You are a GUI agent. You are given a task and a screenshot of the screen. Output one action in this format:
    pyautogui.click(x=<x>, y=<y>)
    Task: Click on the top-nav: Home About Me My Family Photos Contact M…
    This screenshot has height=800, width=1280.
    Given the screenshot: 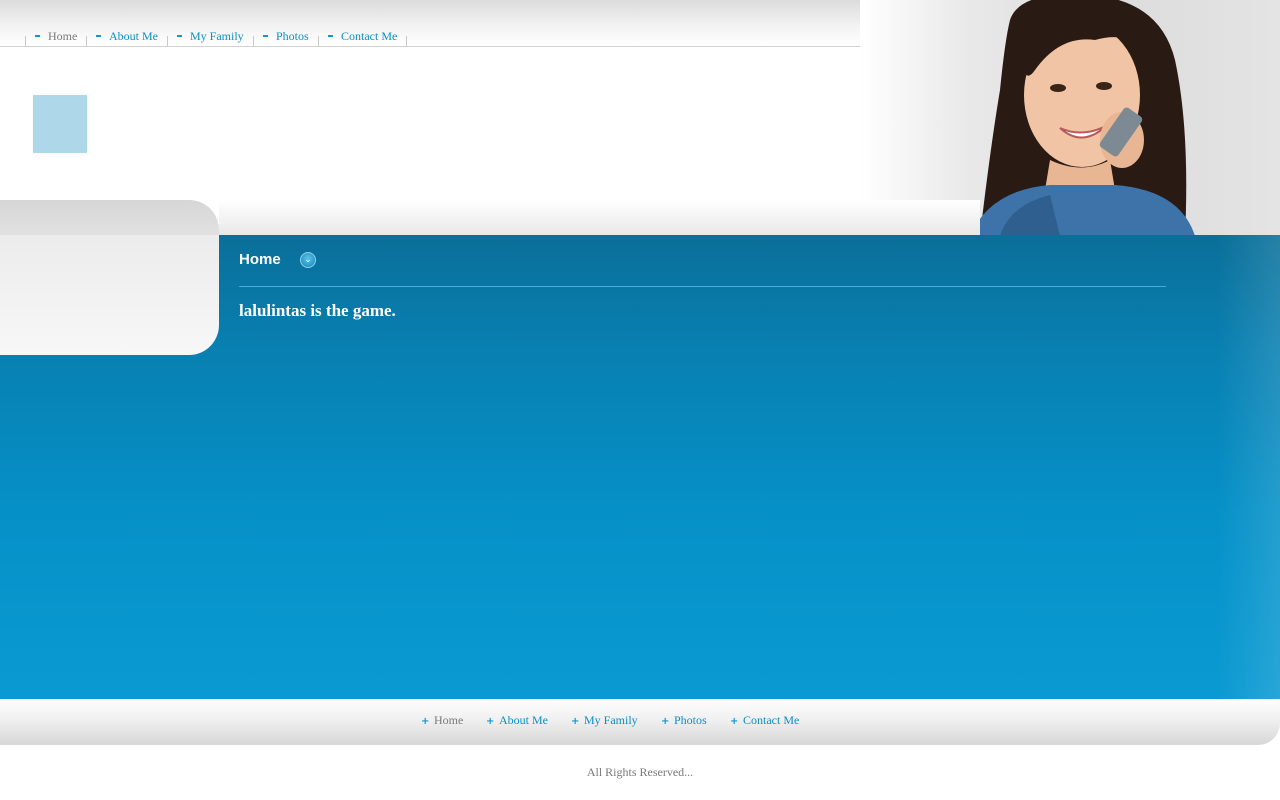 What is the action you would take?
    pyautogui.click(x=490, y=23)
    